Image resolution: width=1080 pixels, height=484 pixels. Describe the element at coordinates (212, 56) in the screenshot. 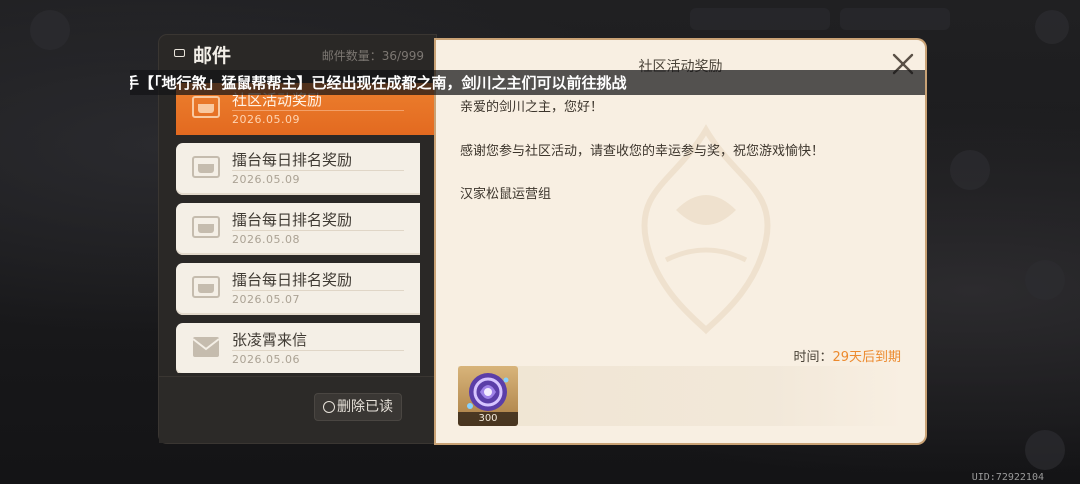

I see `mail-title: 邮件` at that location.